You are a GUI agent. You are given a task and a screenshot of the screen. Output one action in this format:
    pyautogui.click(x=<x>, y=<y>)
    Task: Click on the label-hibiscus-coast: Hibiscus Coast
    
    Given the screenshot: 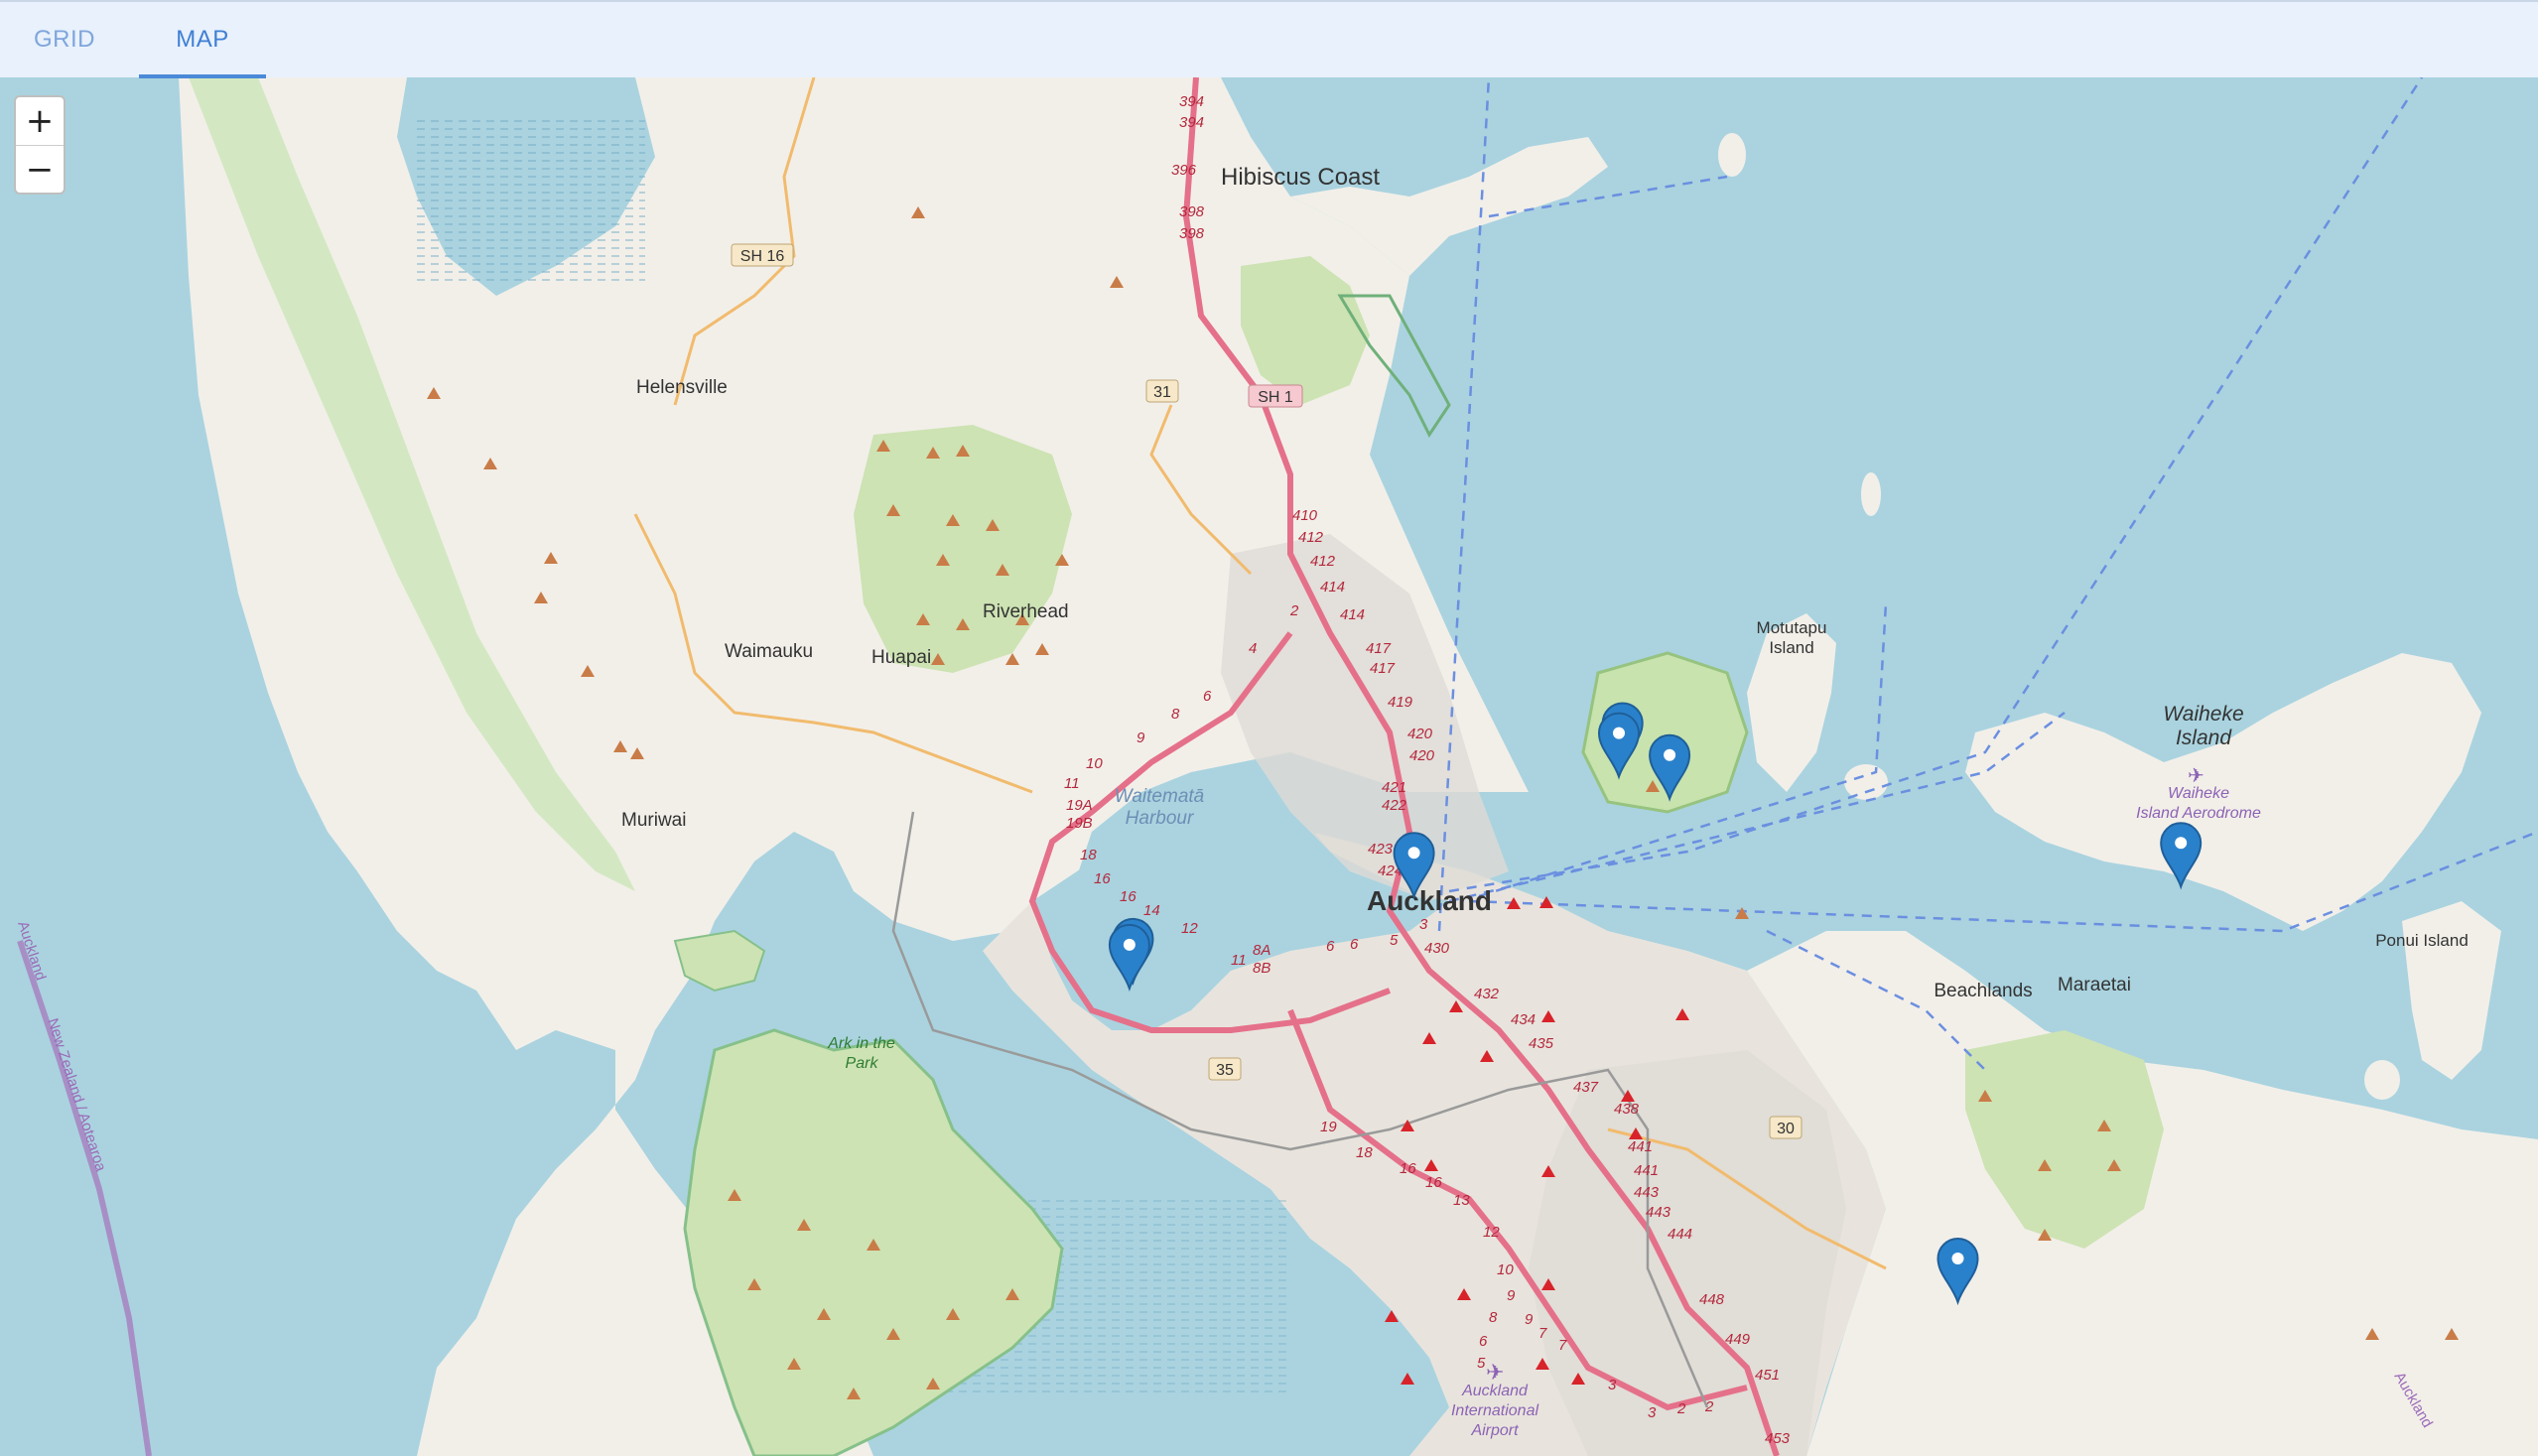 What is the action you would take?
    pyautogui.click(x=1300, y=177)
    